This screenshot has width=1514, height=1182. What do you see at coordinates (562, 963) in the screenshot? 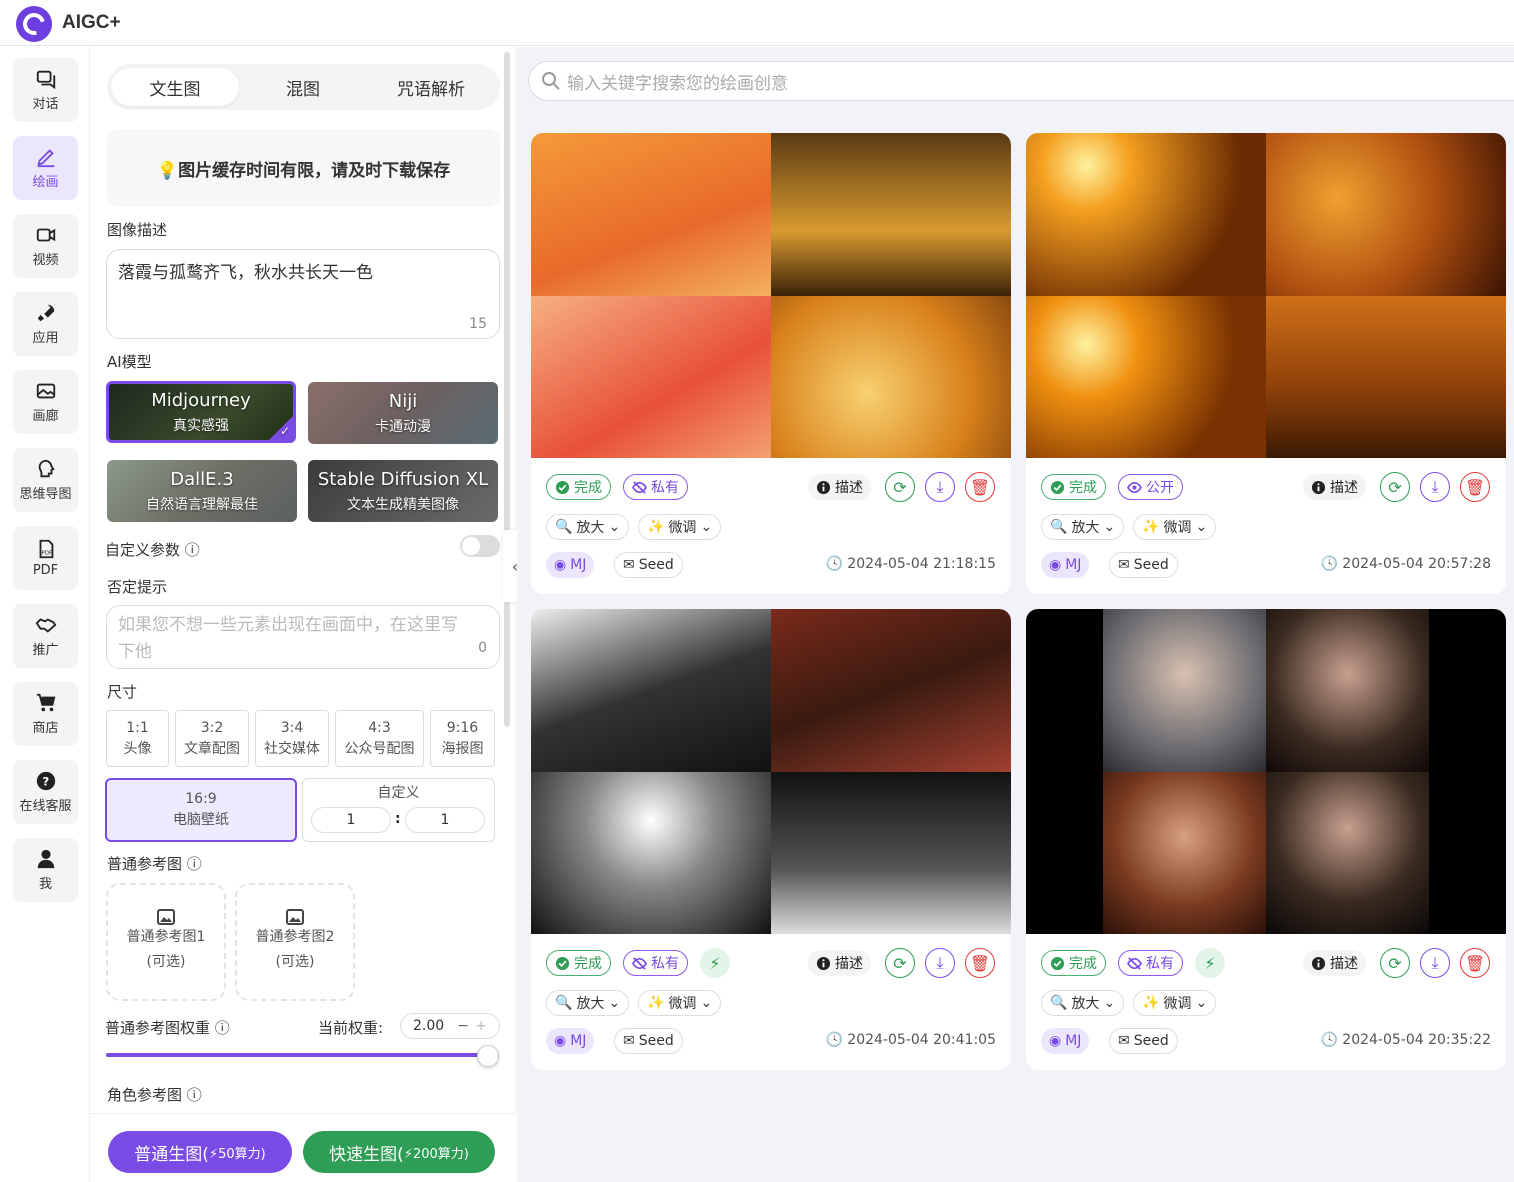
I see `check-circle-icon` at bounding box center [562, 963].